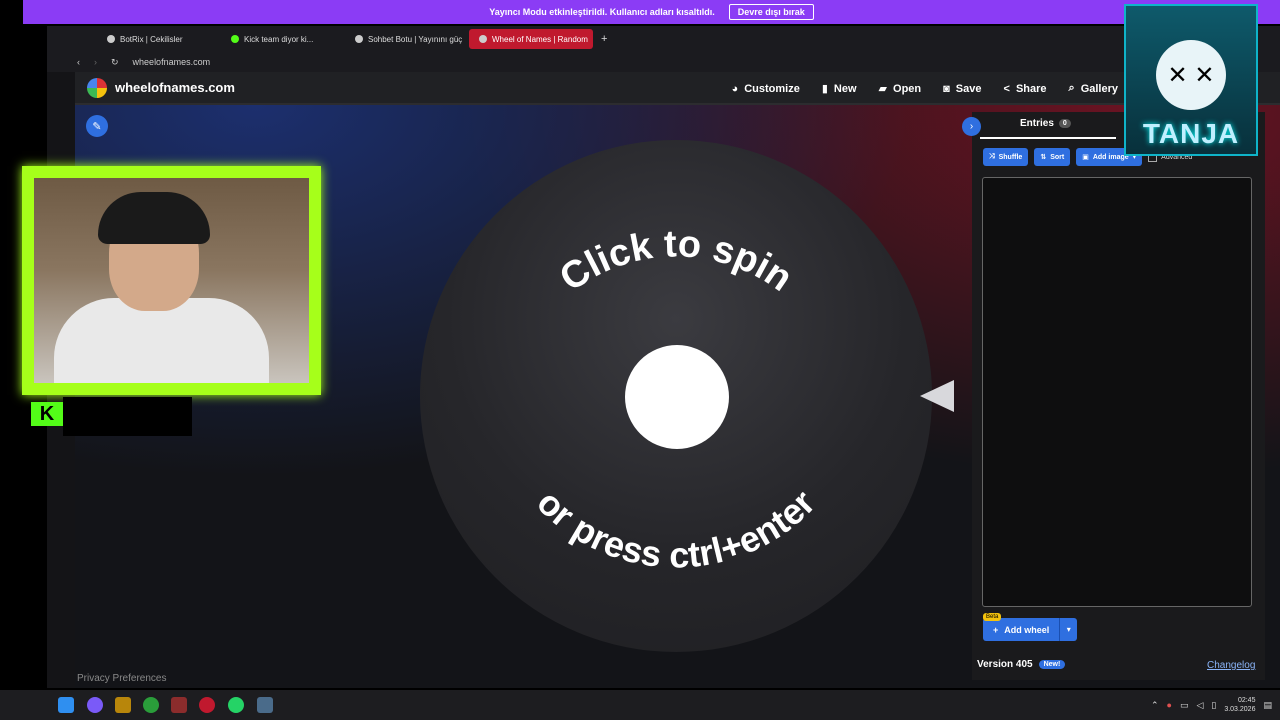 The width and height of the screenshot is (1280, 720). I want to click on clock: 02:45 3.03.2026, so click(1239, 705).